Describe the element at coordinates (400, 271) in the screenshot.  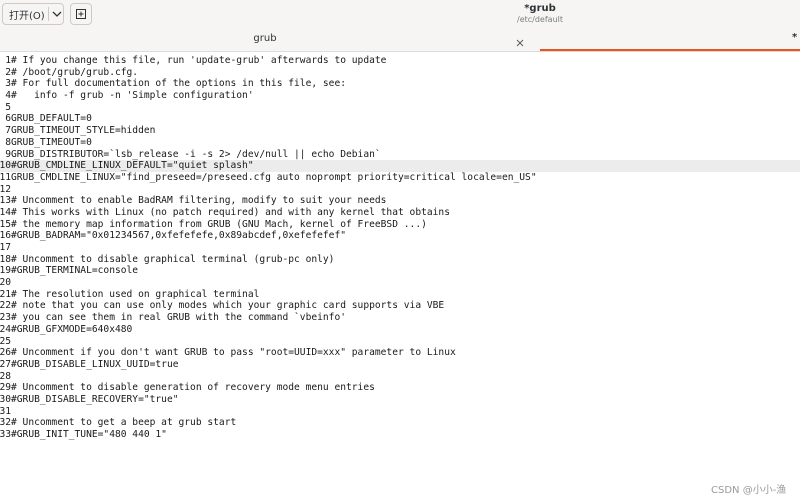
I see `code-line: 19 #GRUB_TERMINAL=console` at that location.